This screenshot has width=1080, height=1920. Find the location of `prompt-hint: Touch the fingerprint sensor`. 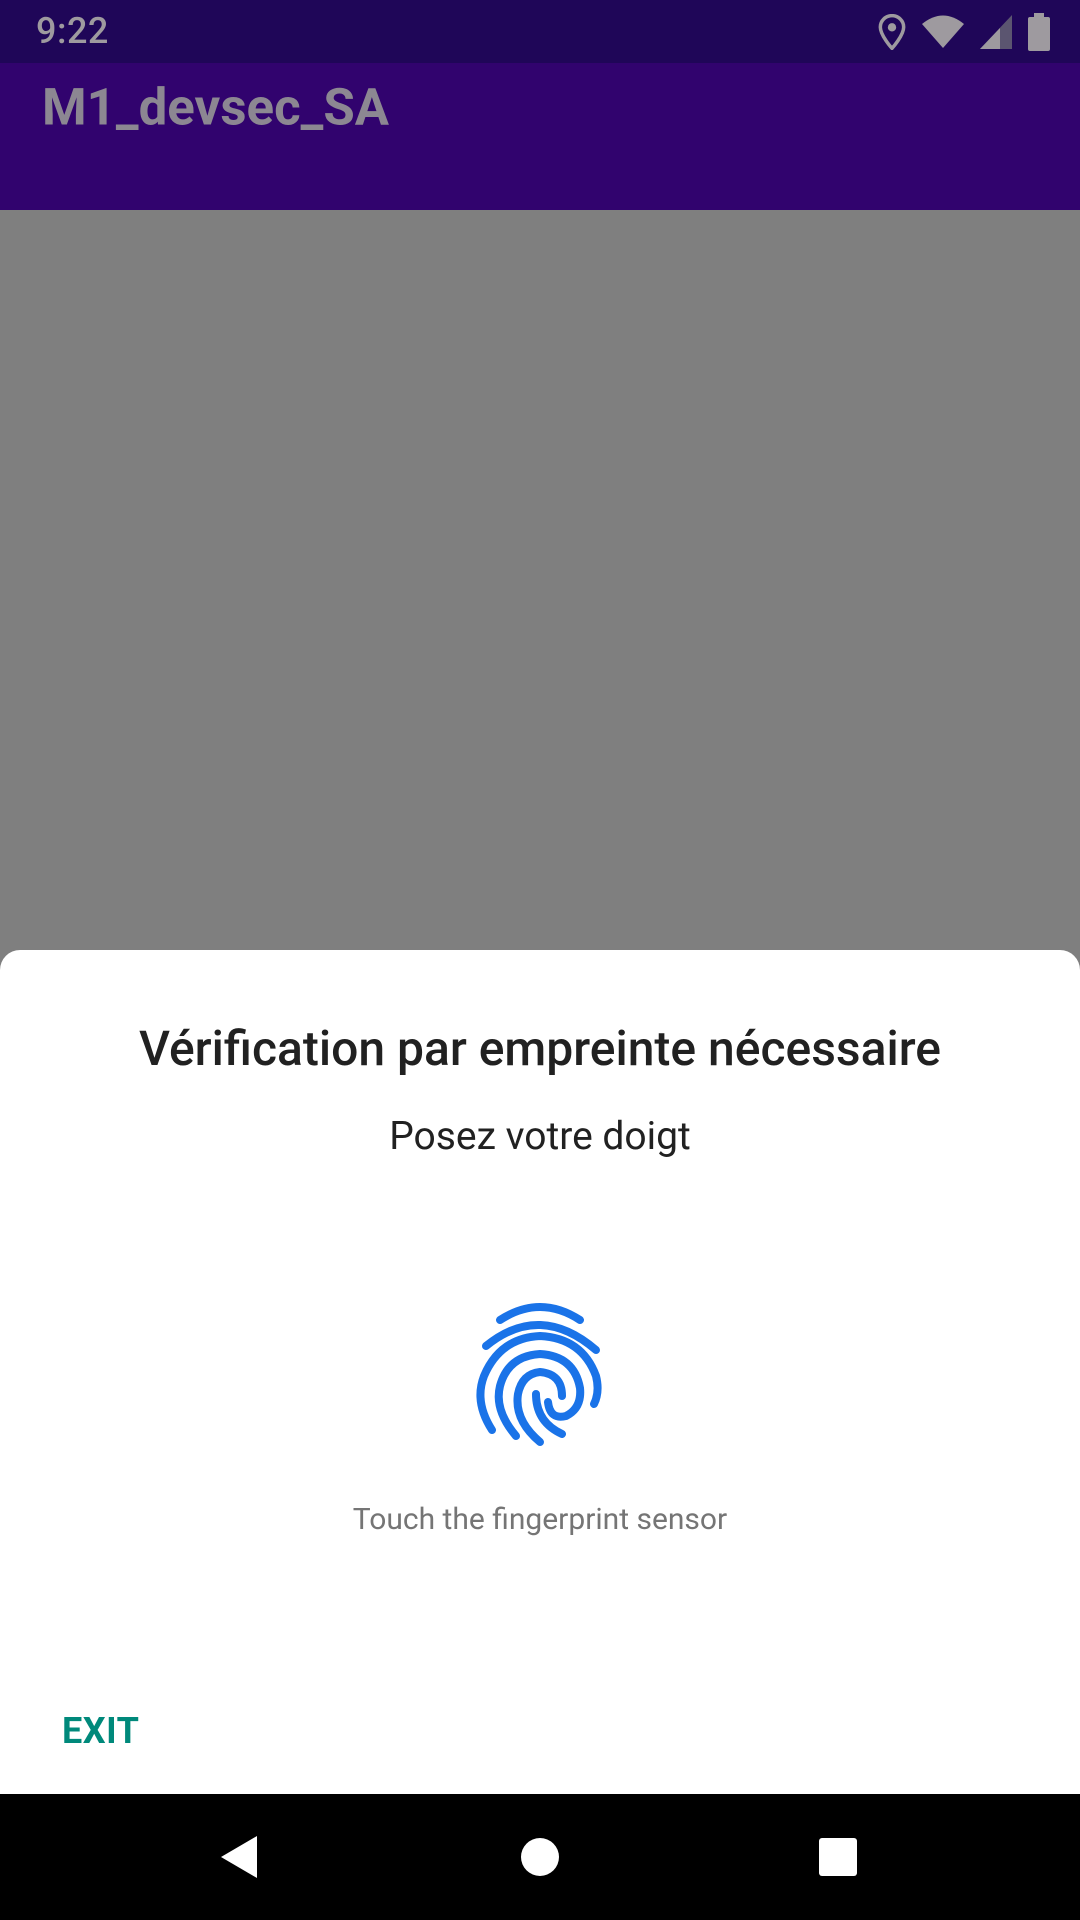

prompt-hint: Touch the fingerprint sensor is located at coordinates (540, 1519).